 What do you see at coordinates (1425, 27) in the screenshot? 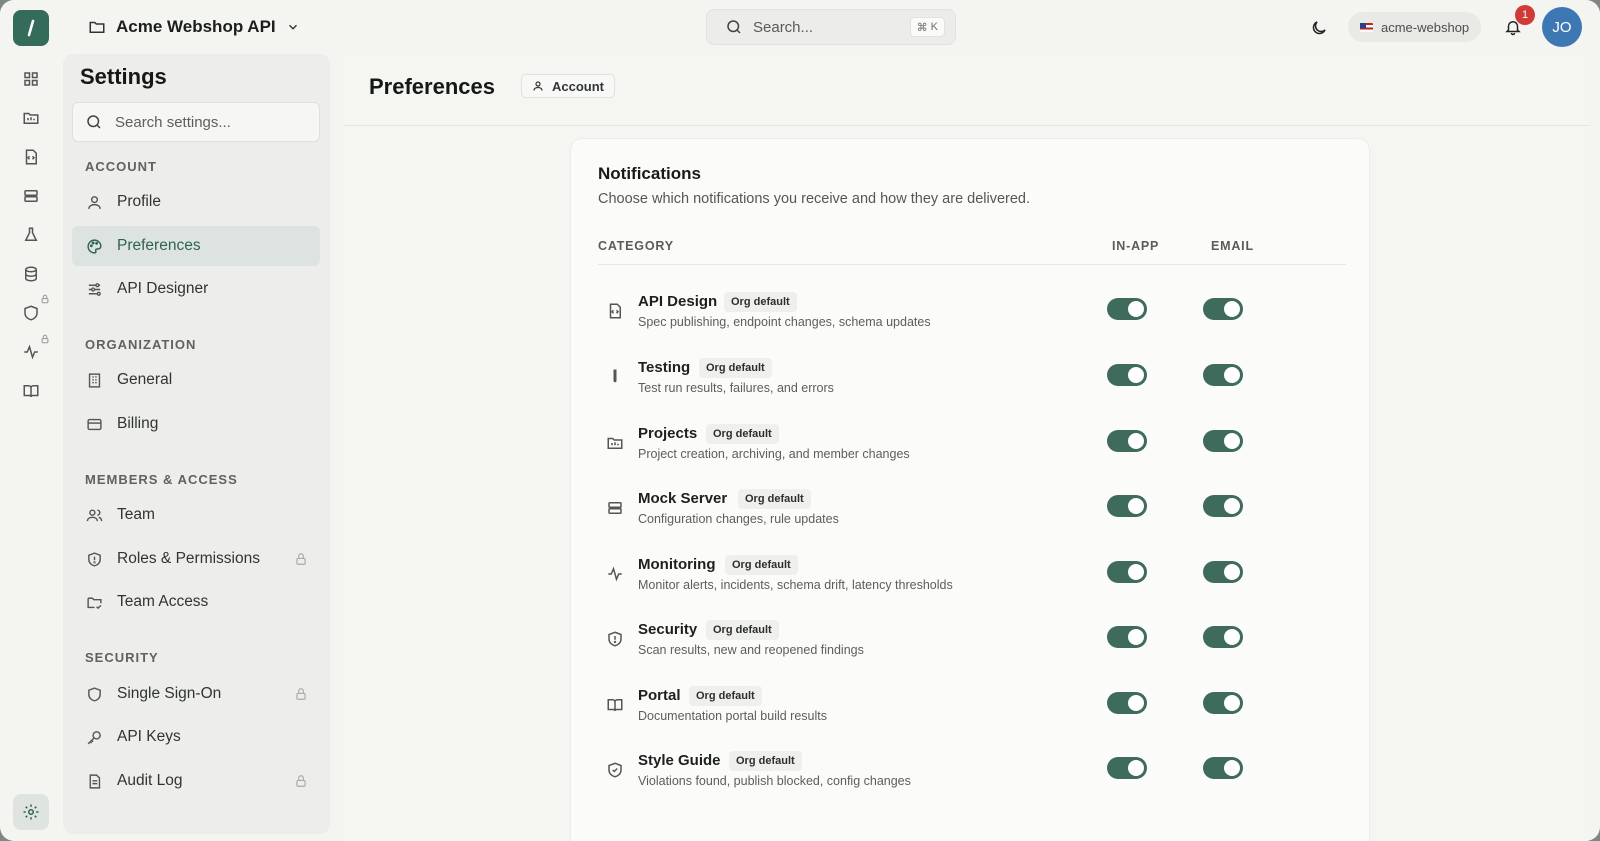
I see `workspace-name: acme-webshop` at bounding box center [1425, 27].